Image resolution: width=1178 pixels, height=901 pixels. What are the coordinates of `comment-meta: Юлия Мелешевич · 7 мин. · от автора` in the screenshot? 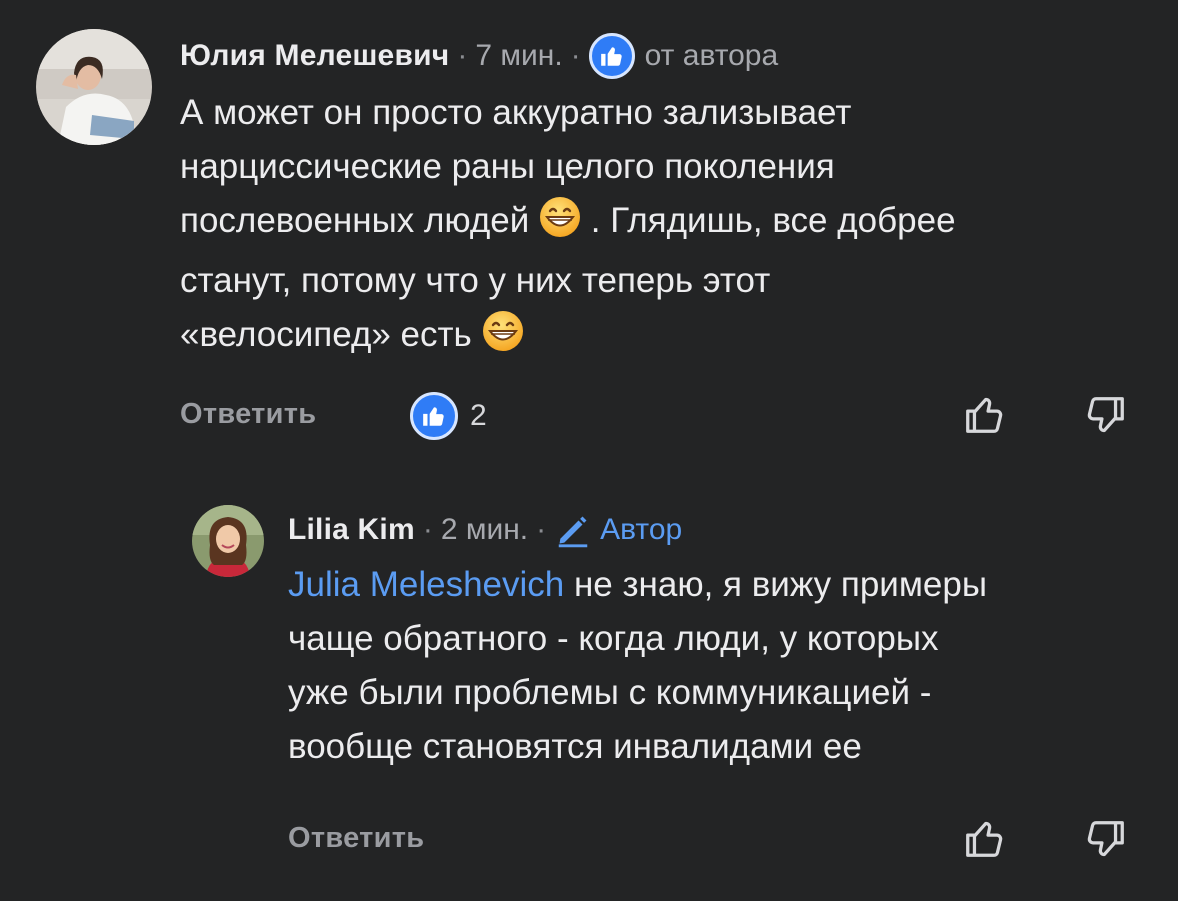 It's located at (479, 56).